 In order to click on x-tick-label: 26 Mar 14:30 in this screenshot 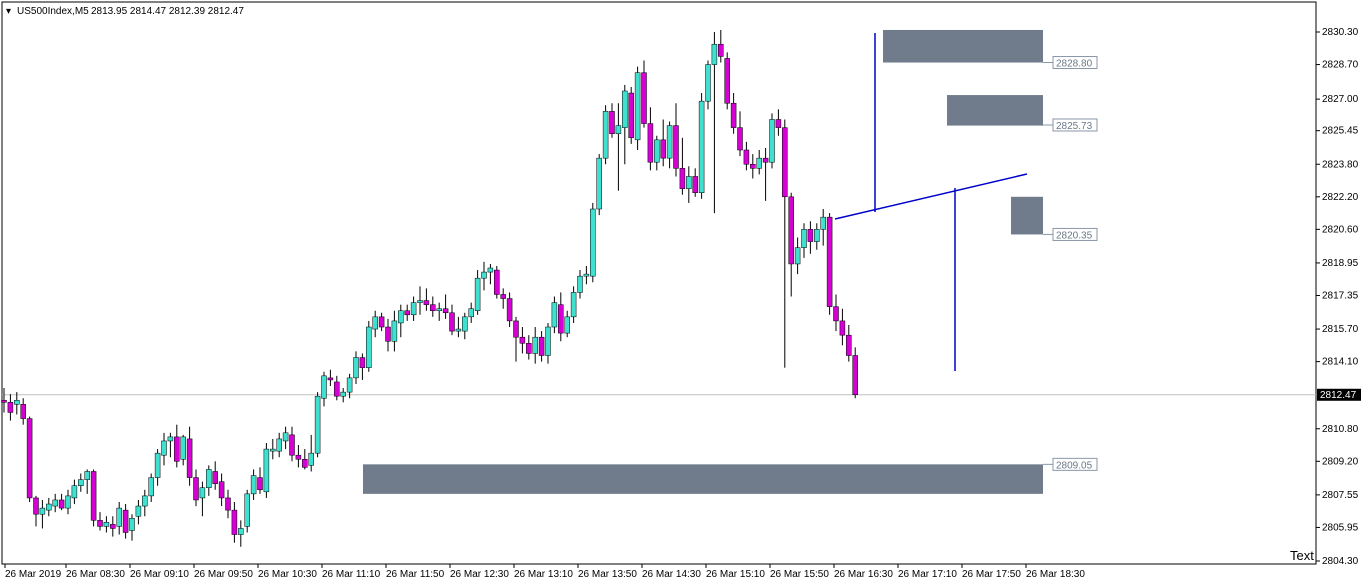, I will do `click(671, 574)`.